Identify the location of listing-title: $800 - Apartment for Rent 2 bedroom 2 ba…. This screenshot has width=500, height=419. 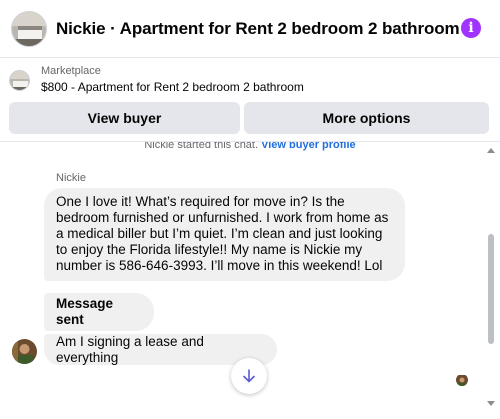
(172, 87).